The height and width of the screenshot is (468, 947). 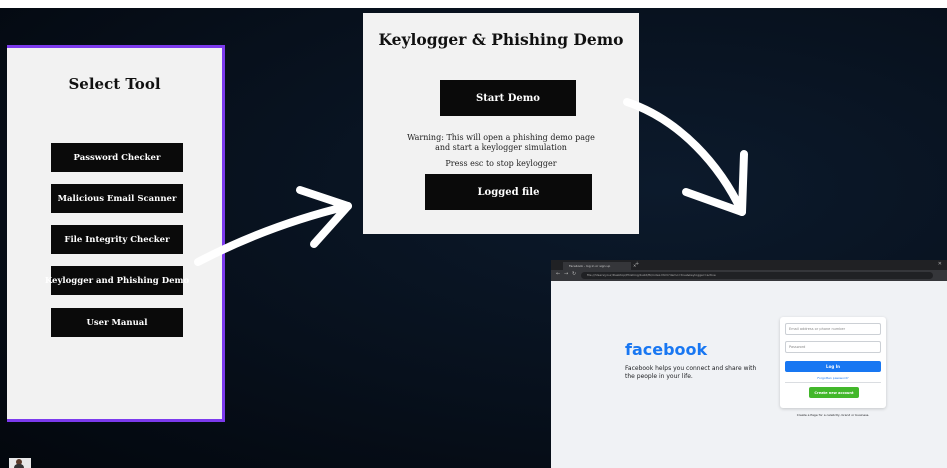 What do you see at coordinates (833, 347) in the screenshot?
I see `password-field: Password` at bounding box center [833, 347].